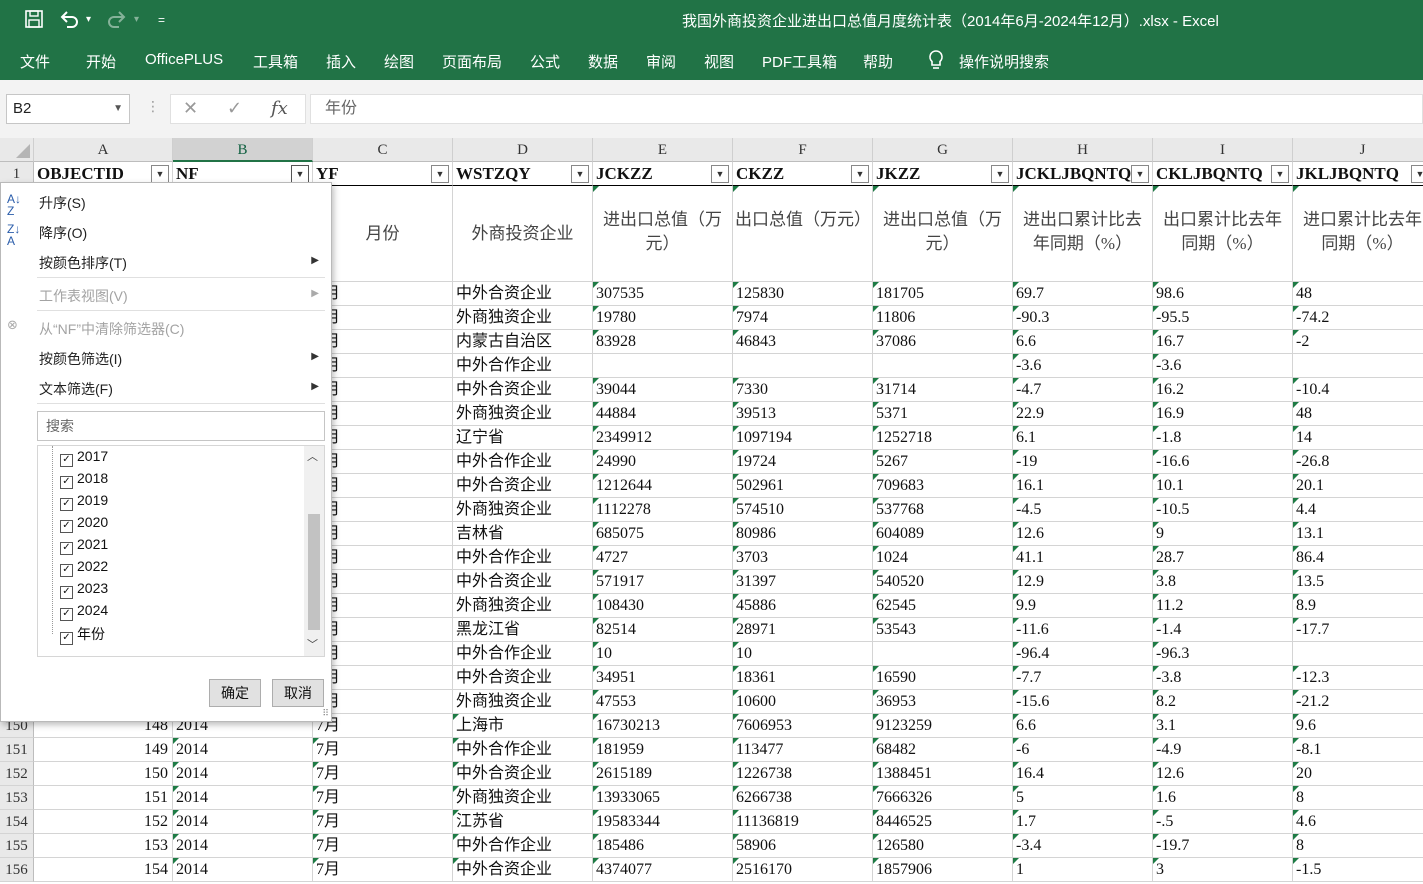  Describe the element at coordinates (803, 870) in the screenshot. I see `data-cell: 2516170` at that location.